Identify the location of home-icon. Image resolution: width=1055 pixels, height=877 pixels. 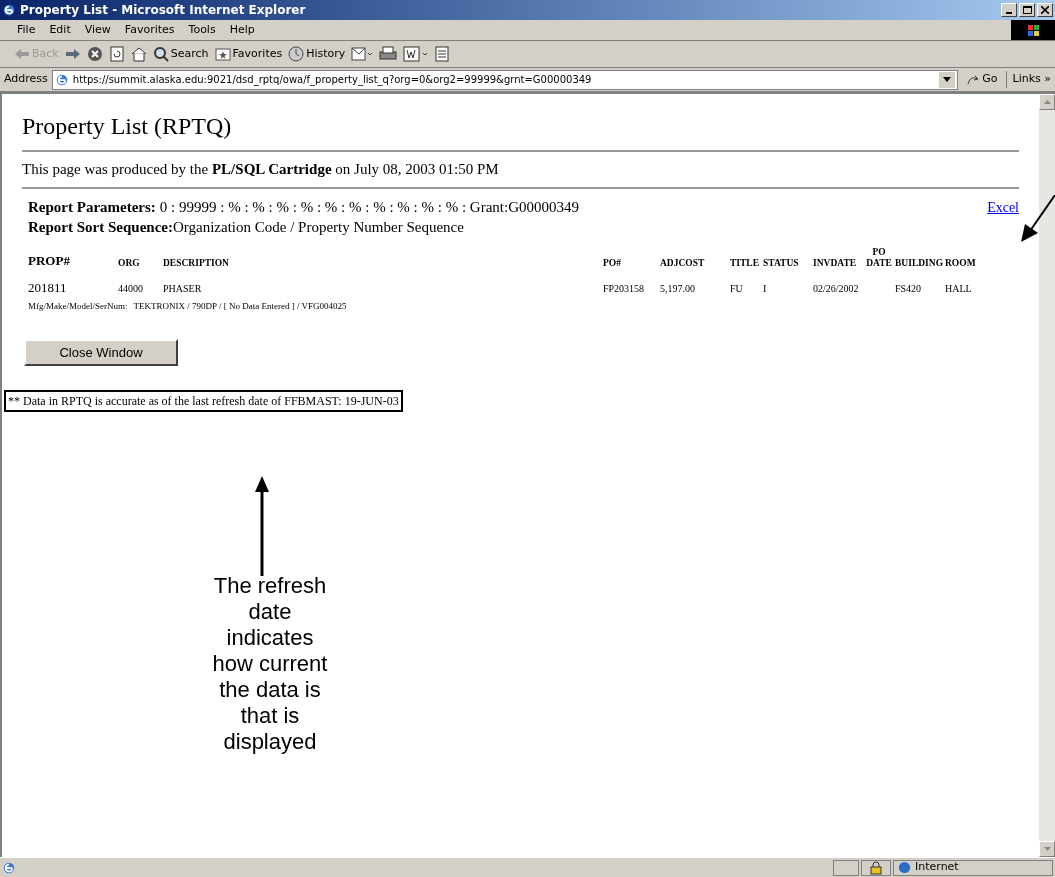
(138, 54).